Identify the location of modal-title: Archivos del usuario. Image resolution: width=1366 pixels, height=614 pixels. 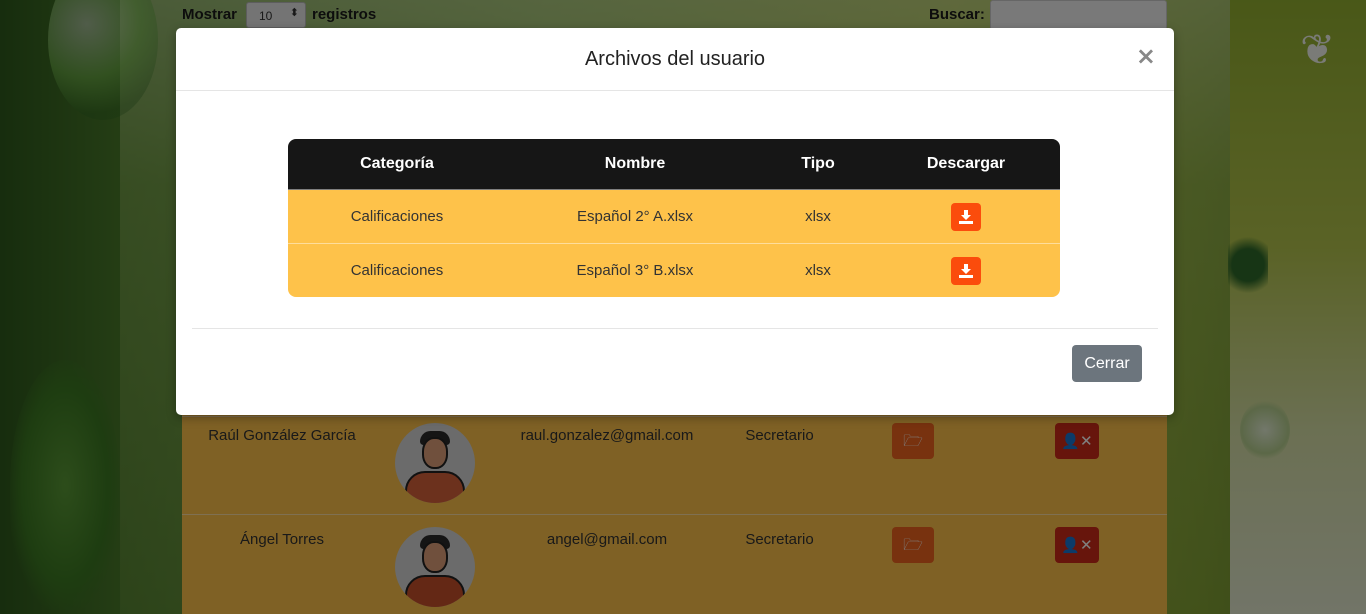
(675, 59).